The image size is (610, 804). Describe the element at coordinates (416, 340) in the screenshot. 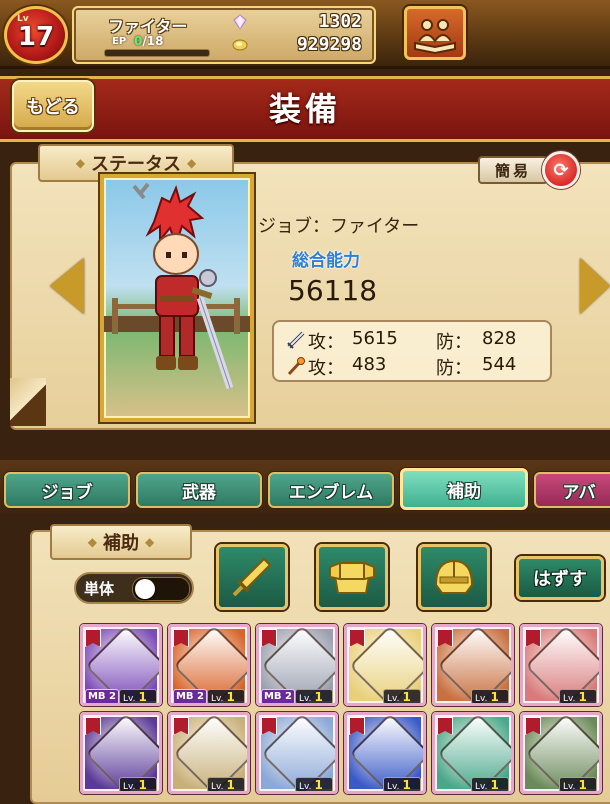

I see `physical-stat-row: 攻： 5615 防： 828` at that location.